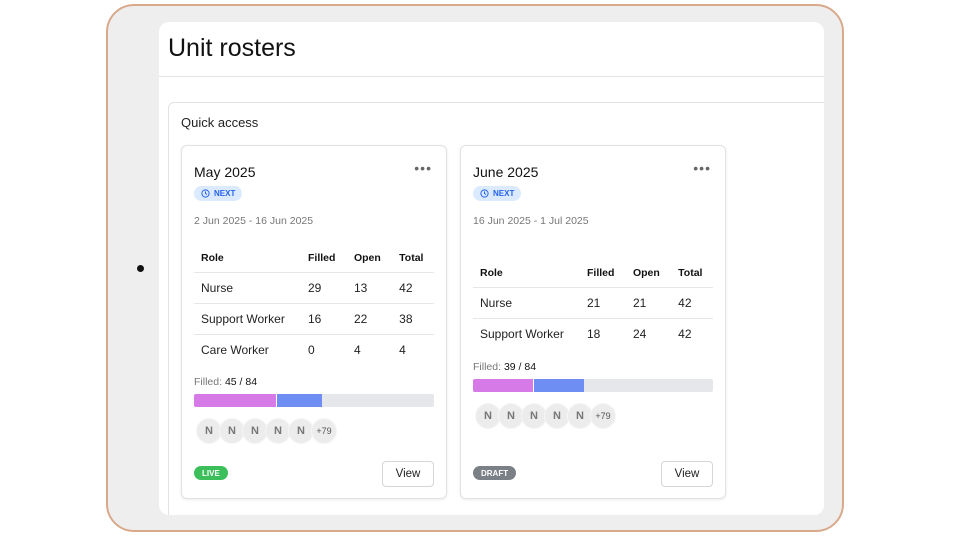 The width and height of the screenshot is (960, 540). I want to click on filled-value: 45 / 84, so click(241, 382).